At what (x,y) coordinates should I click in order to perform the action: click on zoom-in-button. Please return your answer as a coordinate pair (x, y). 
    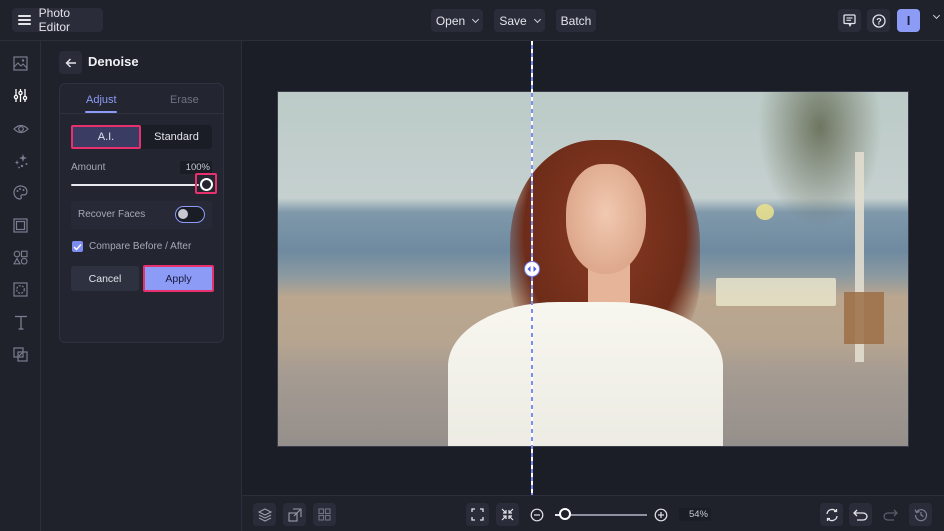
    Looking at the image, I should click on (660, 514).